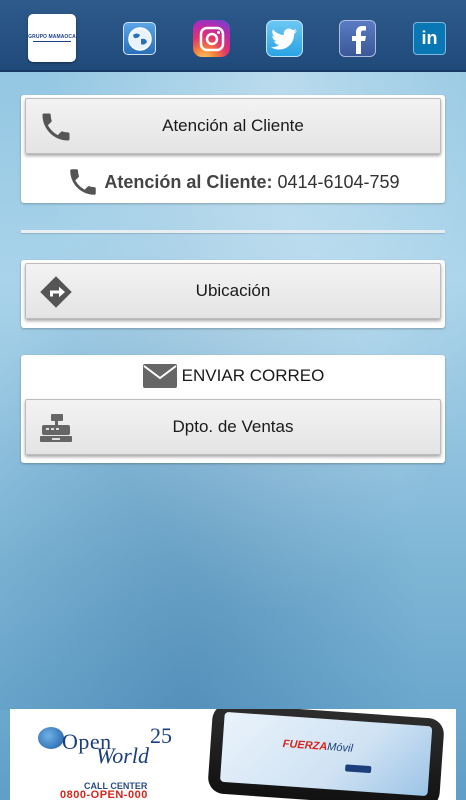 Image resolution: width=466 pixels, height=800 pixels. I want to click on product-name: FUERZAMóvil, so click(317, 746).